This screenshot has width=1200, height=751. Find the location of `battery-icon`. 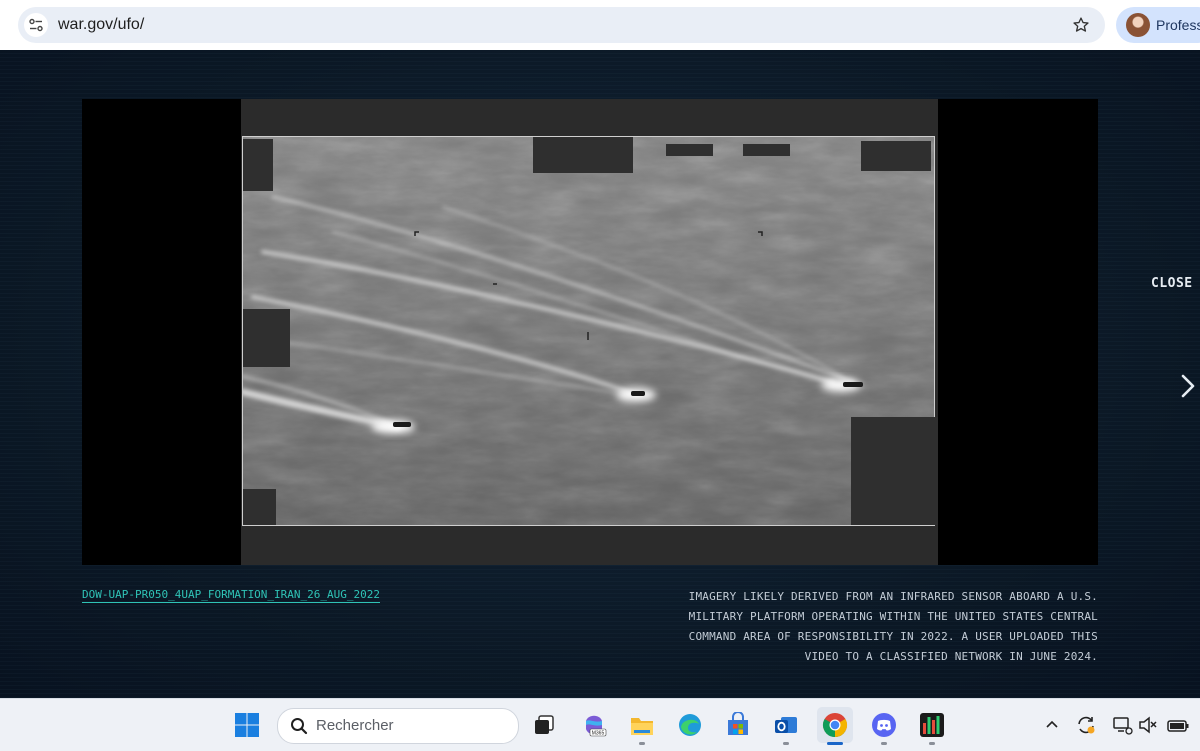

battery-icon is located at coordinates (1178, 725).